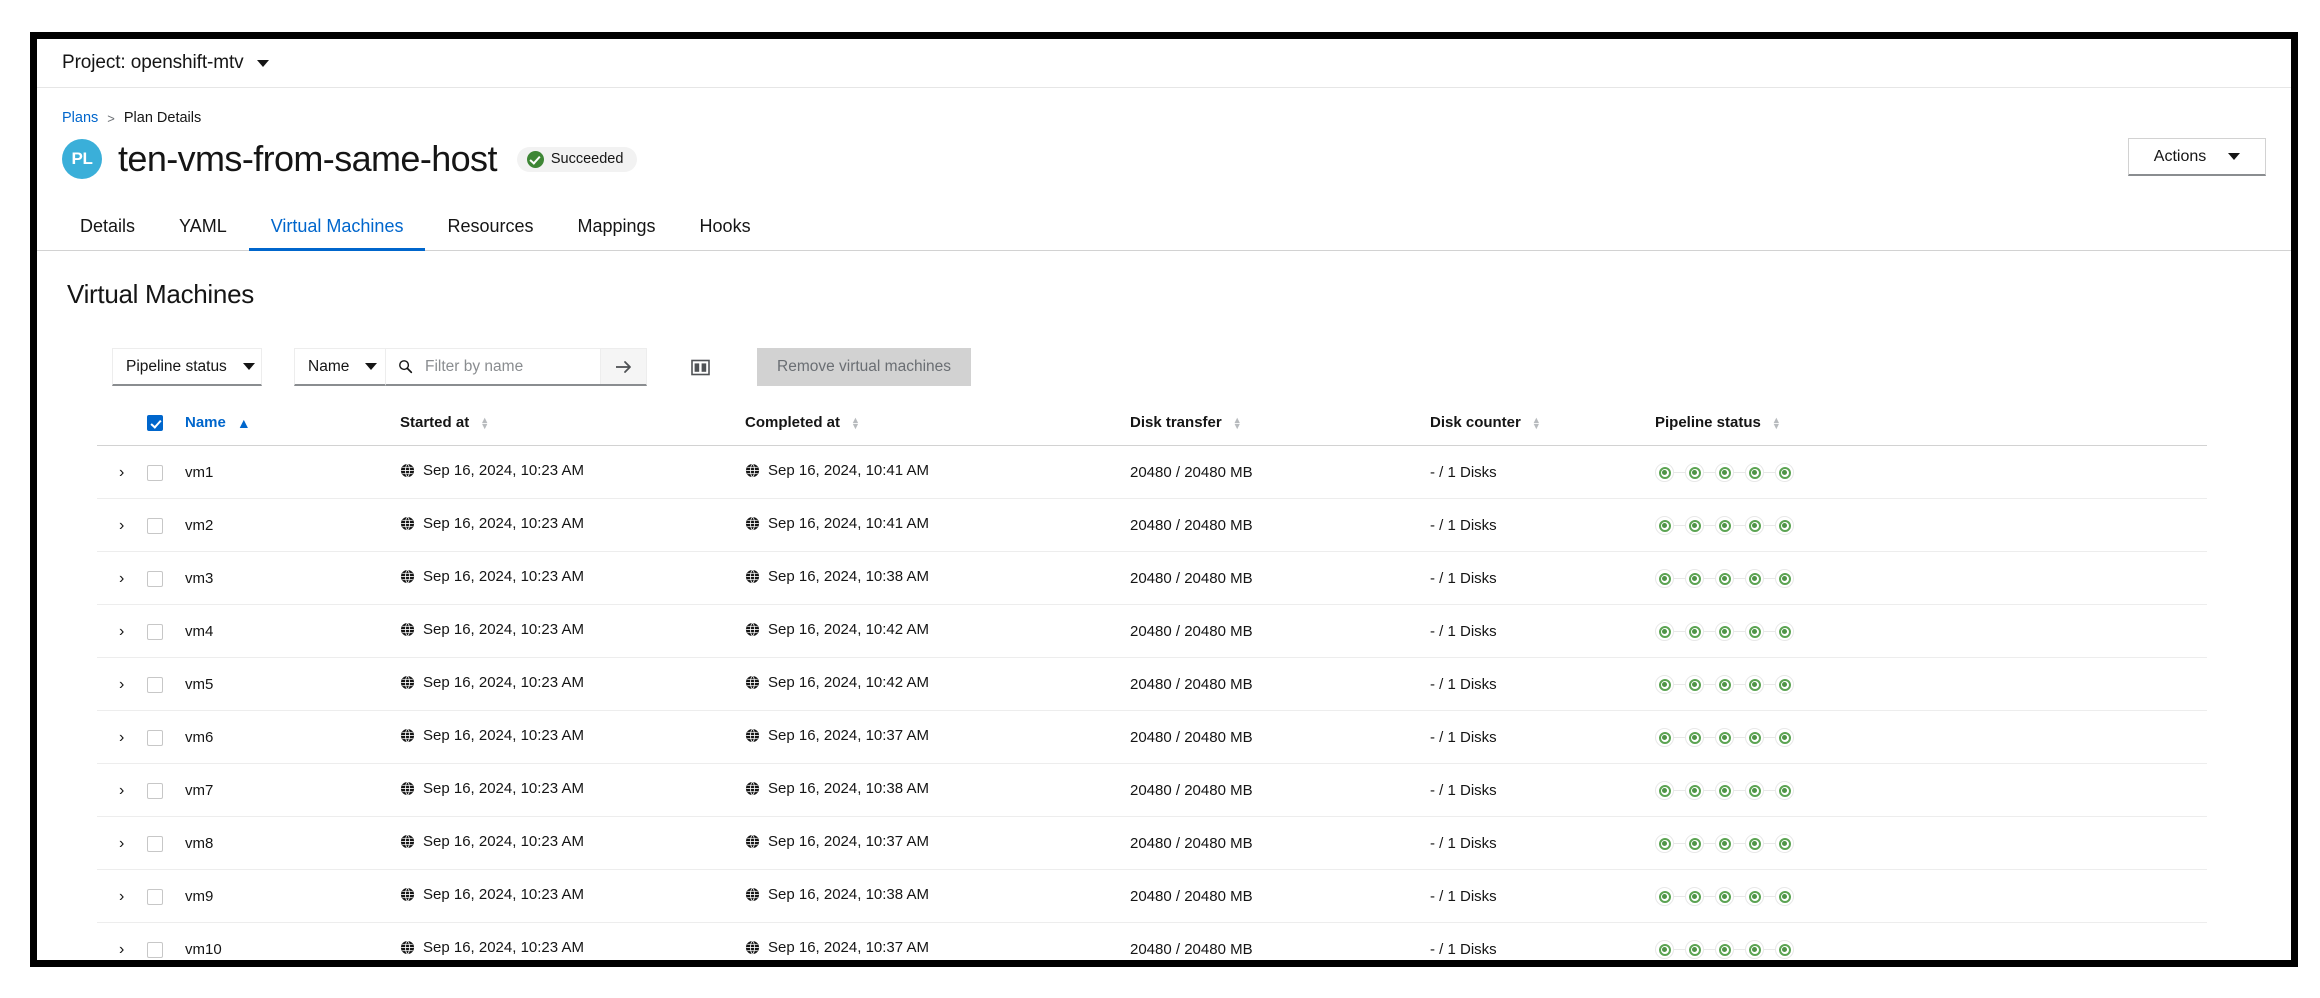  I want to click on project-selector: Project: openshift-mtv, so click(165, 63).